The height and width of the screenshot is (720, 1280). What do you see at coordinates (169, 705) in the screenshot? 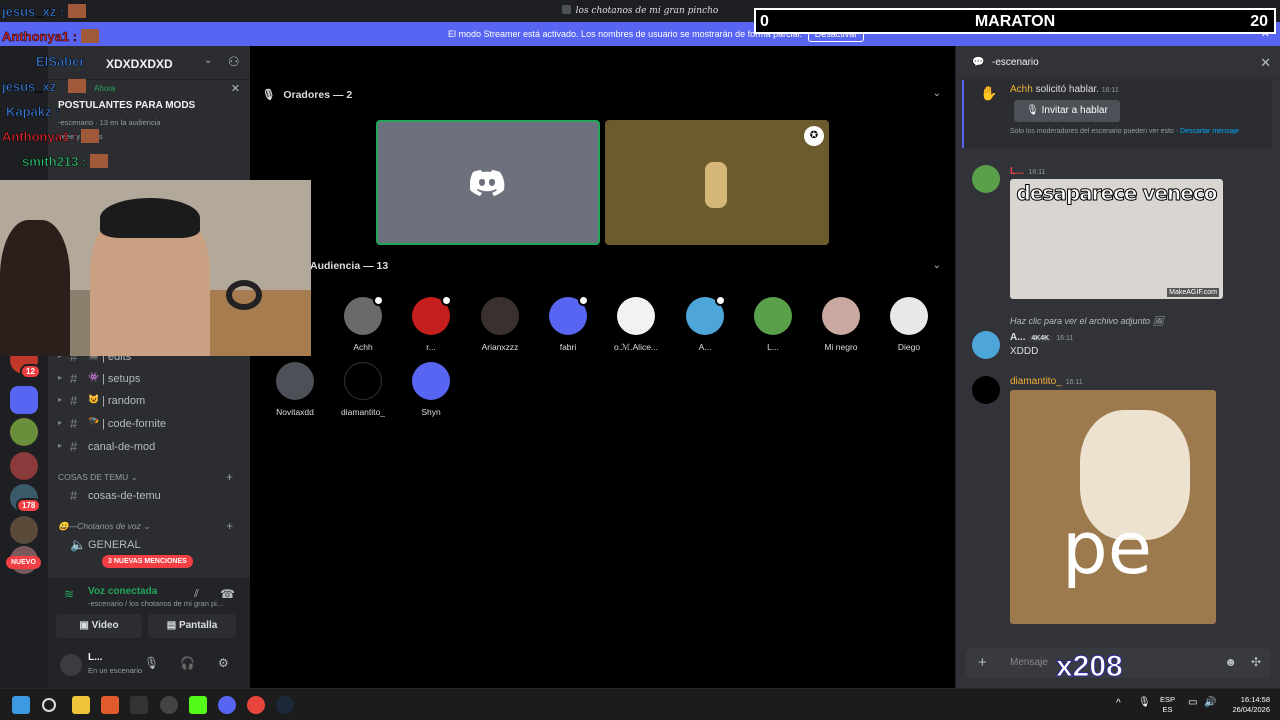
I see `obs-icon` at bounding box center [169, 705].